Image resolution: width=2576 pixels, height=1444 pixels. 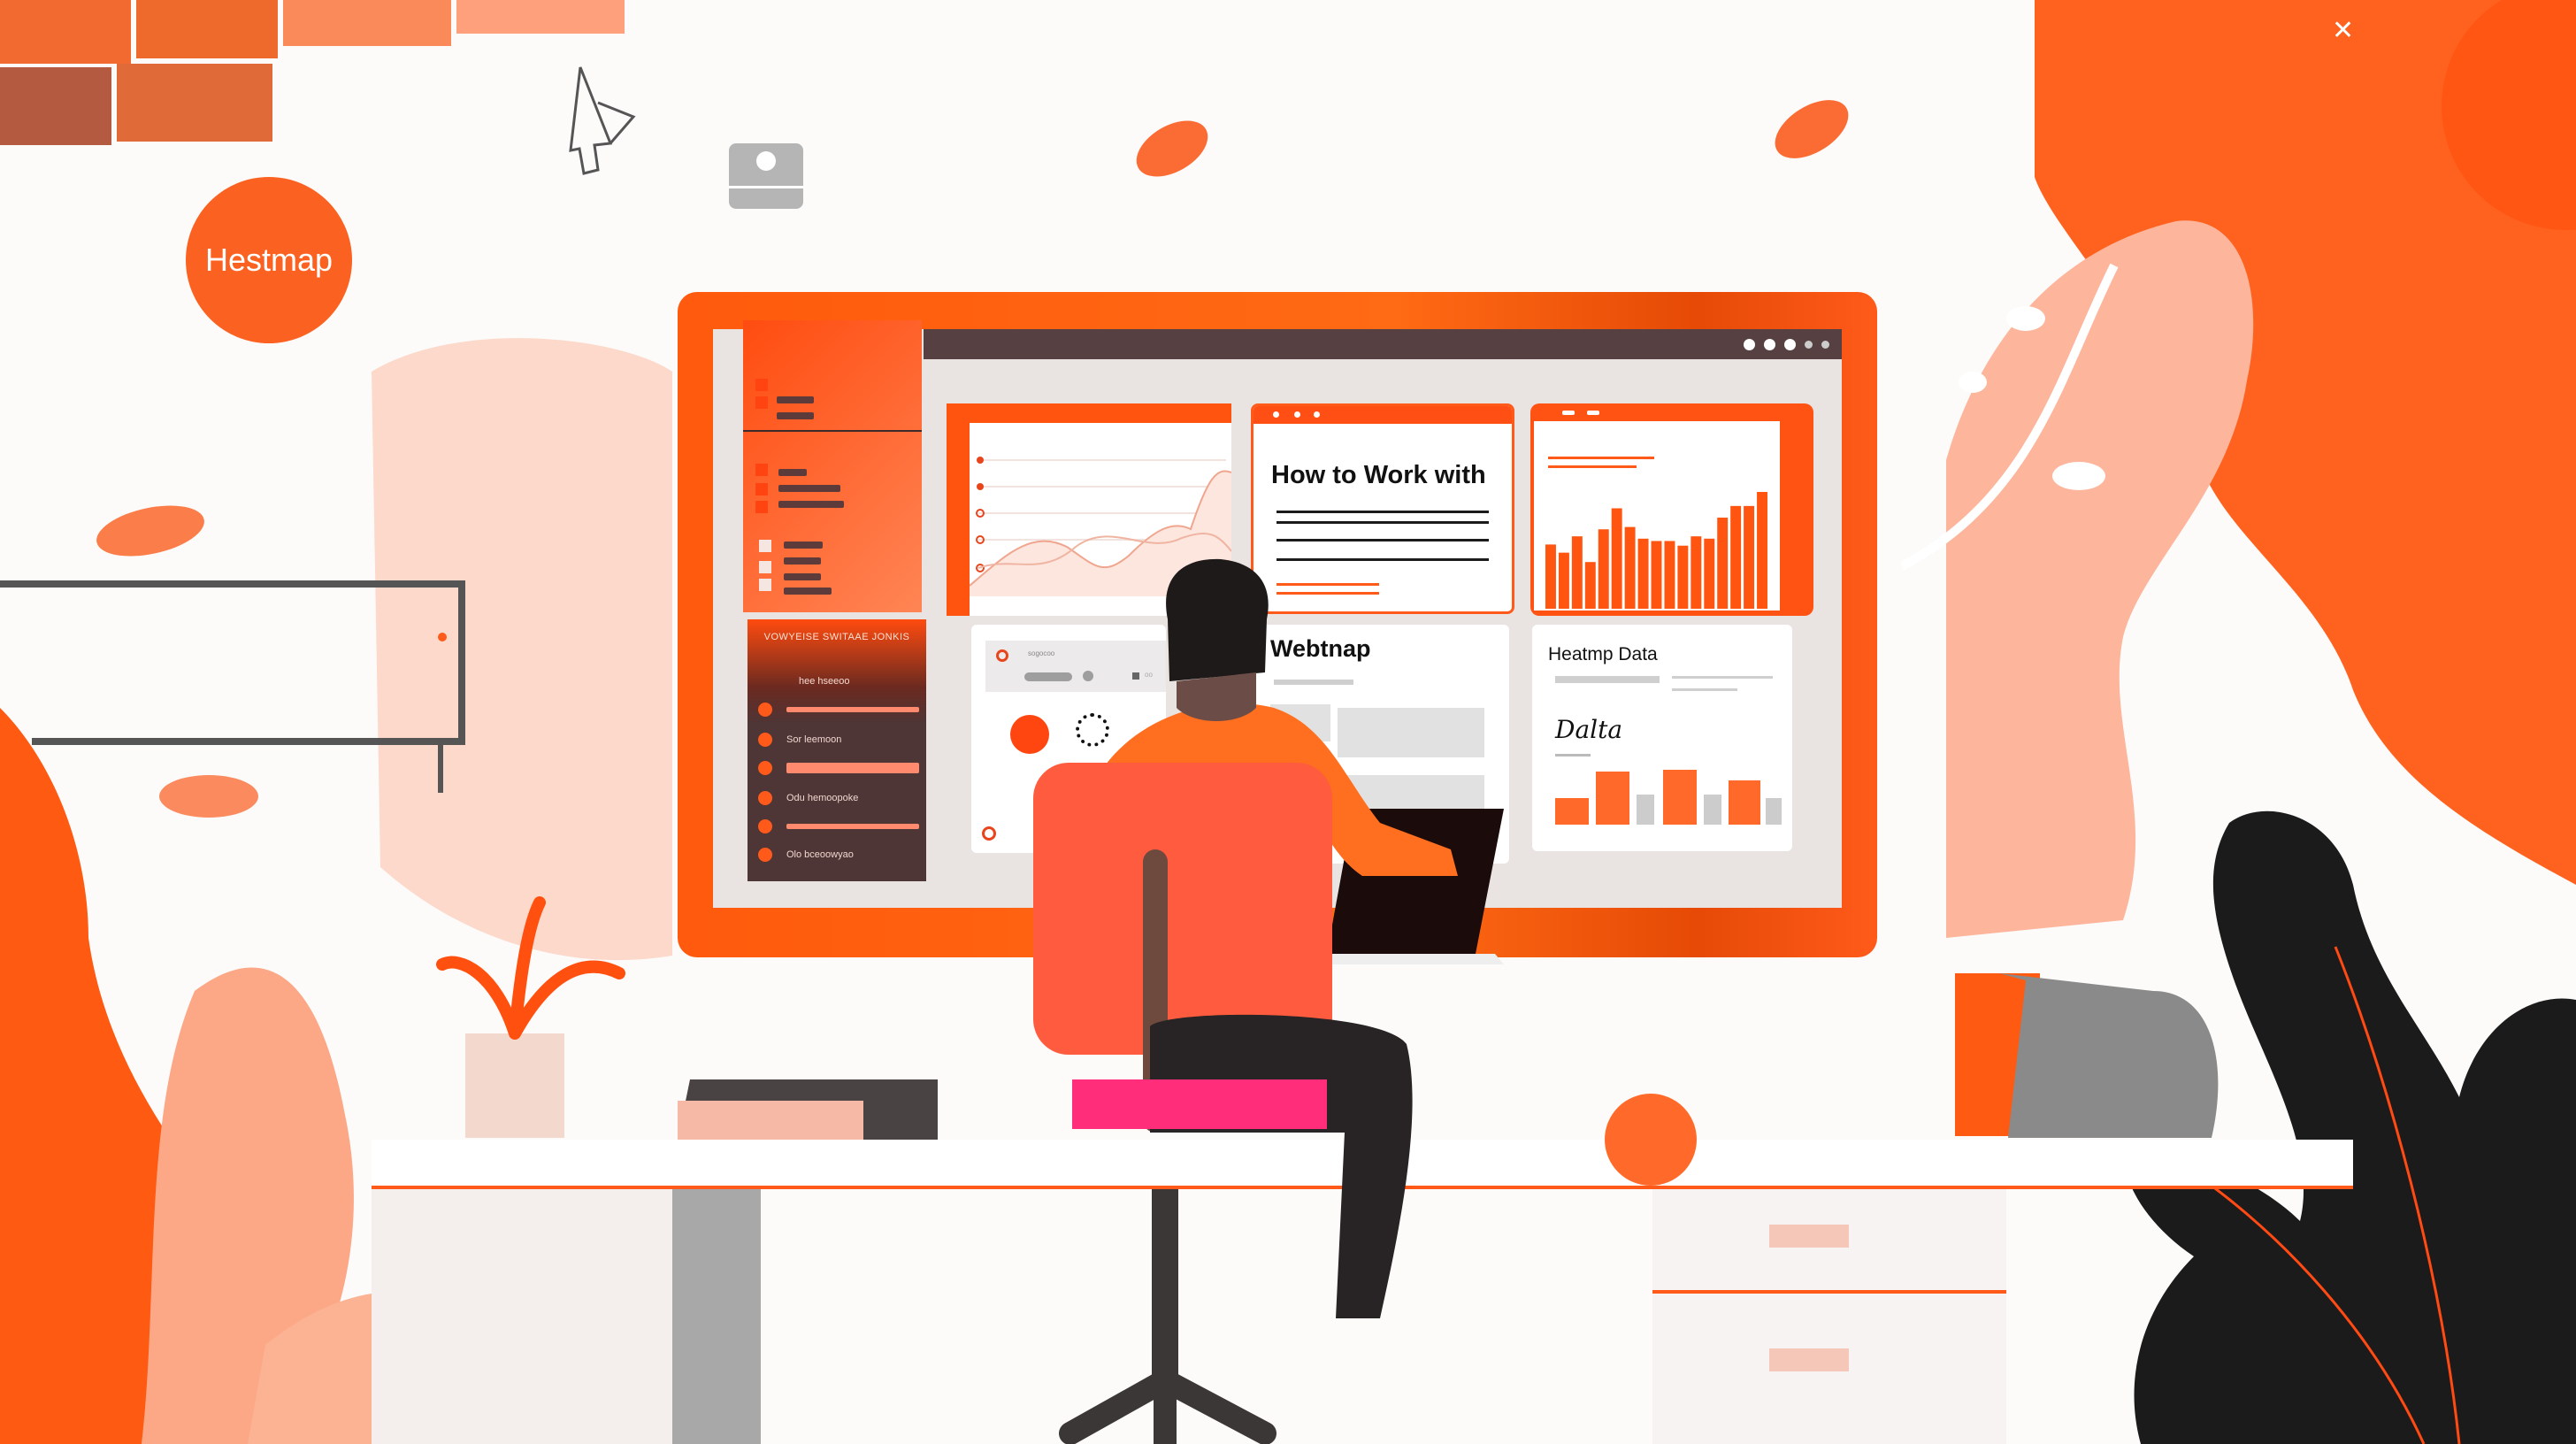 I want to click on chair-seat, so click(x=1199, y=1104).